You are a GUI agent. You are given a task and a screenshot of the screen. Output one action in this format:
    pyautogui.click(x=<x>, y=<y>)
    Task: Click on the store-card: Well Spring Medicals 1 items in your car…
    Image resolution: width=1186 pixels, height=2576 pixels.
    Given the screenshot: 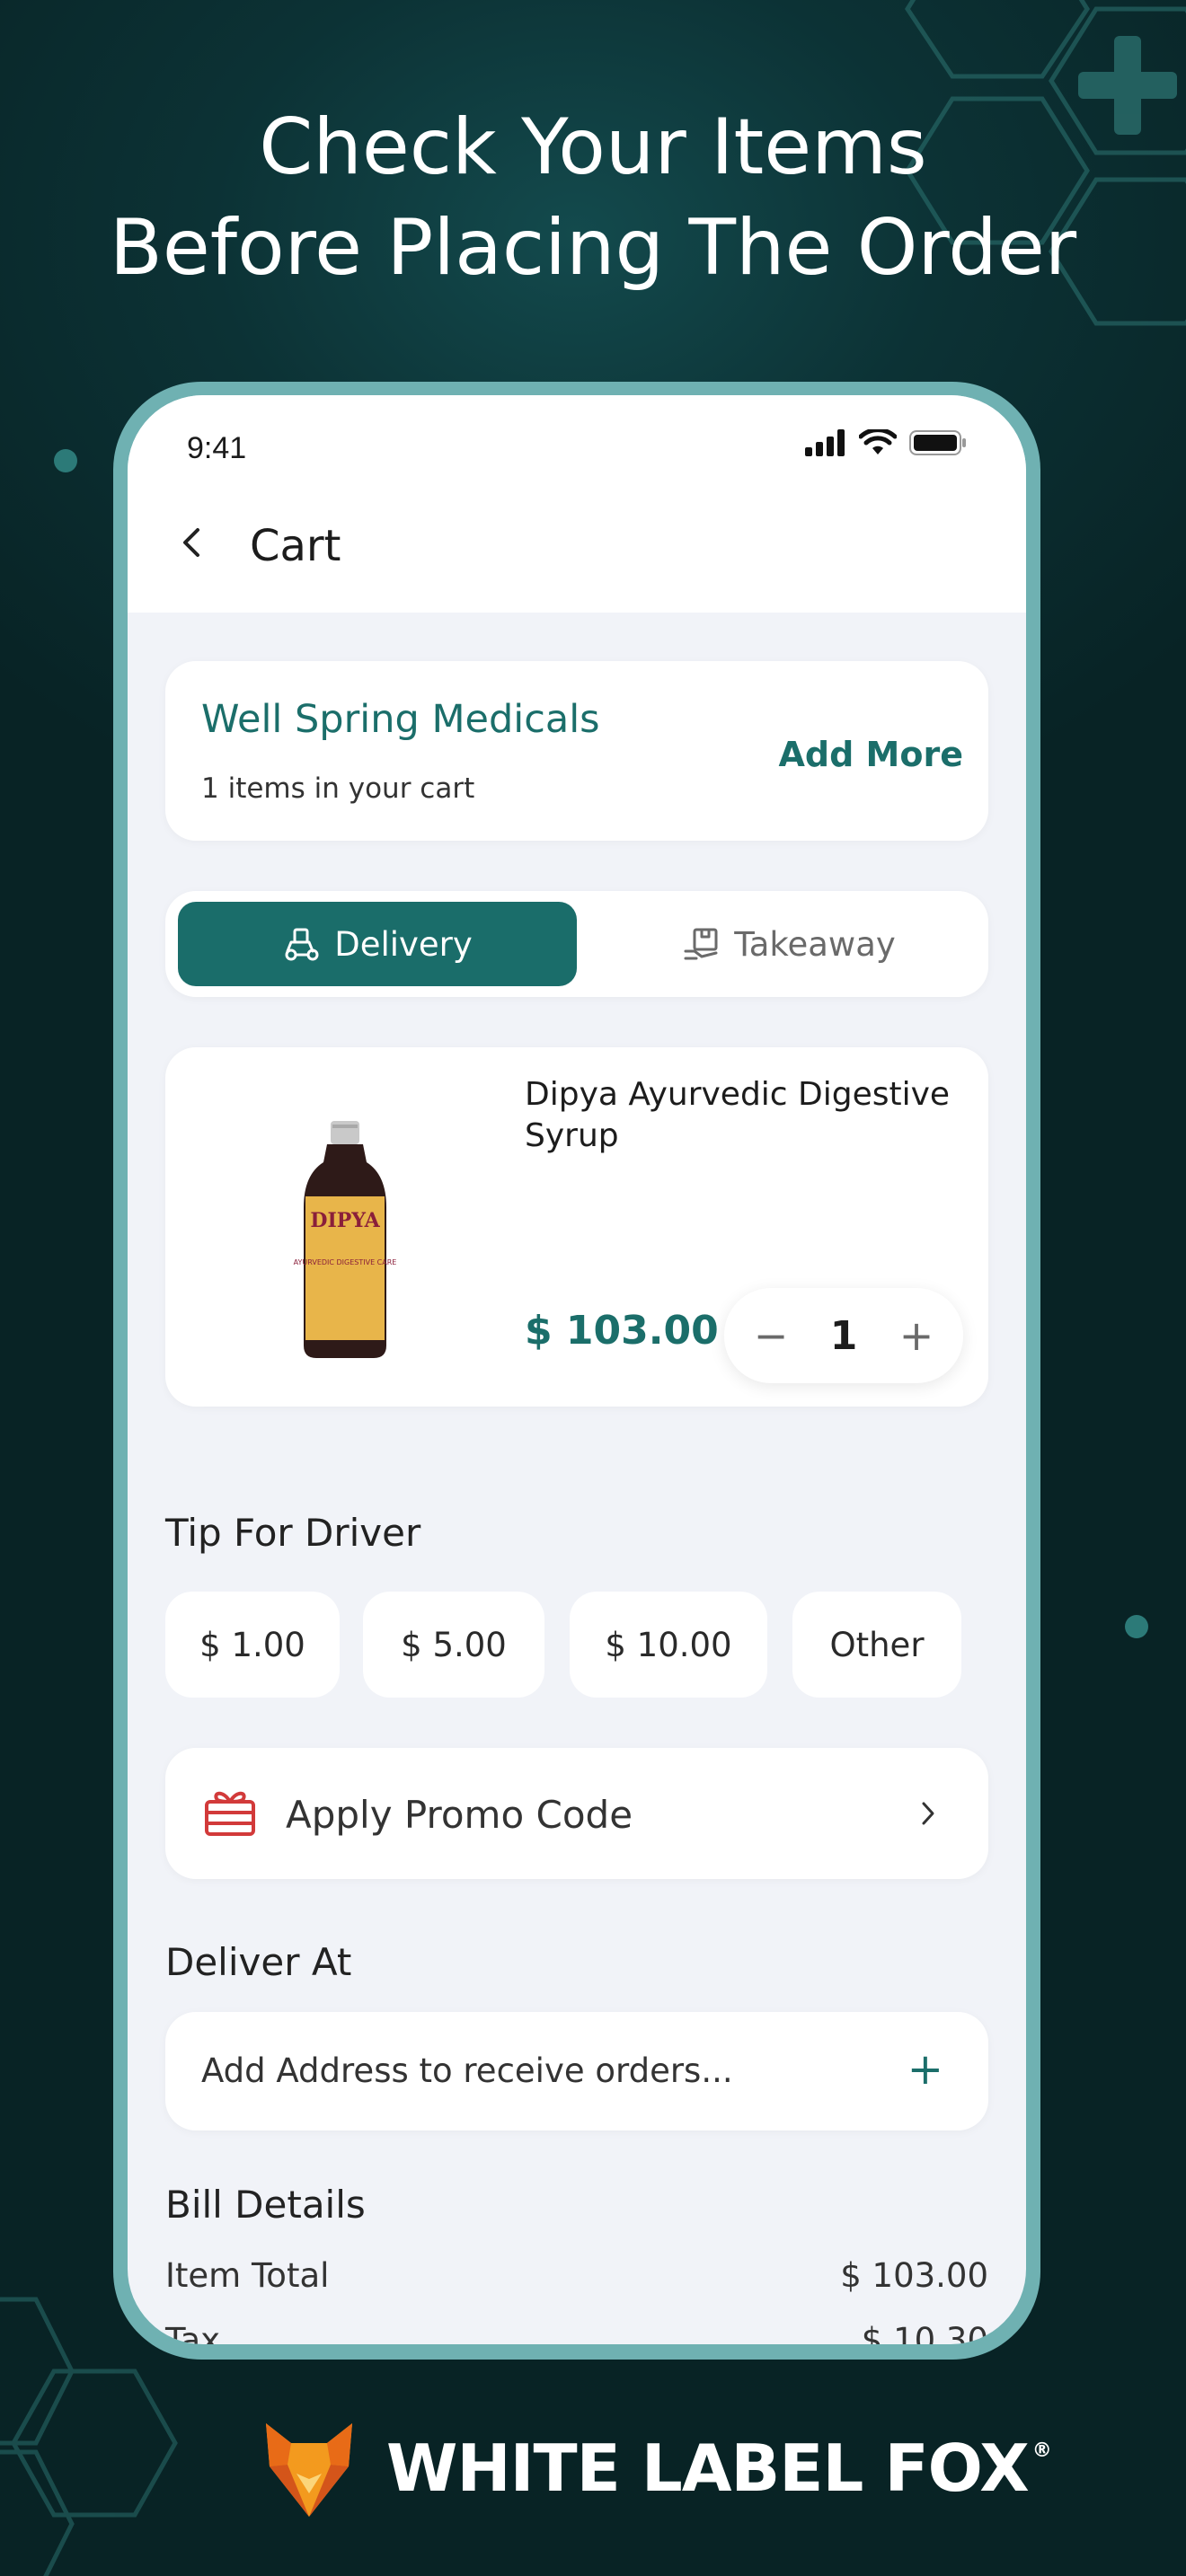 What is the action you would take?
    pyautogui.click(x=576, y=751)
    